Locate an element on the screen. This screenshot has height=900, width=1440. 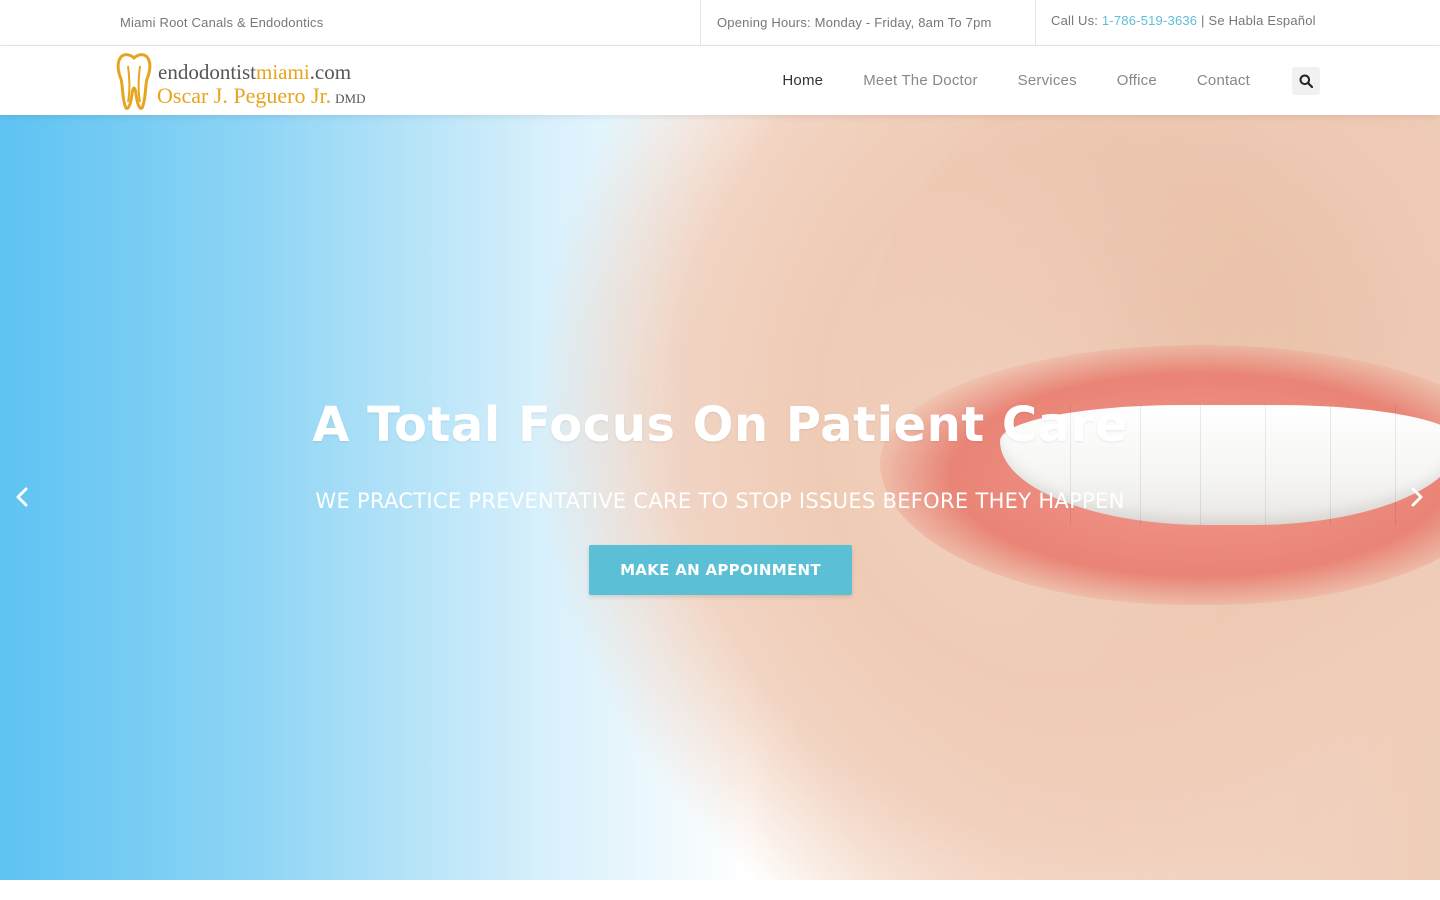
search-icon is located at coordinates (1306, 81).